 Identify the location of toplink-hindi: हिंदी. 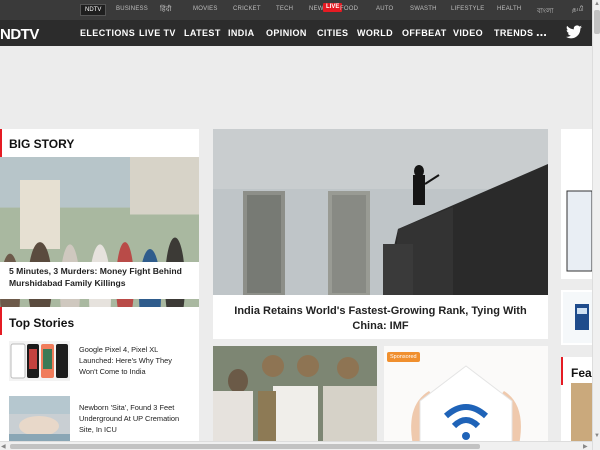
(165, 9).